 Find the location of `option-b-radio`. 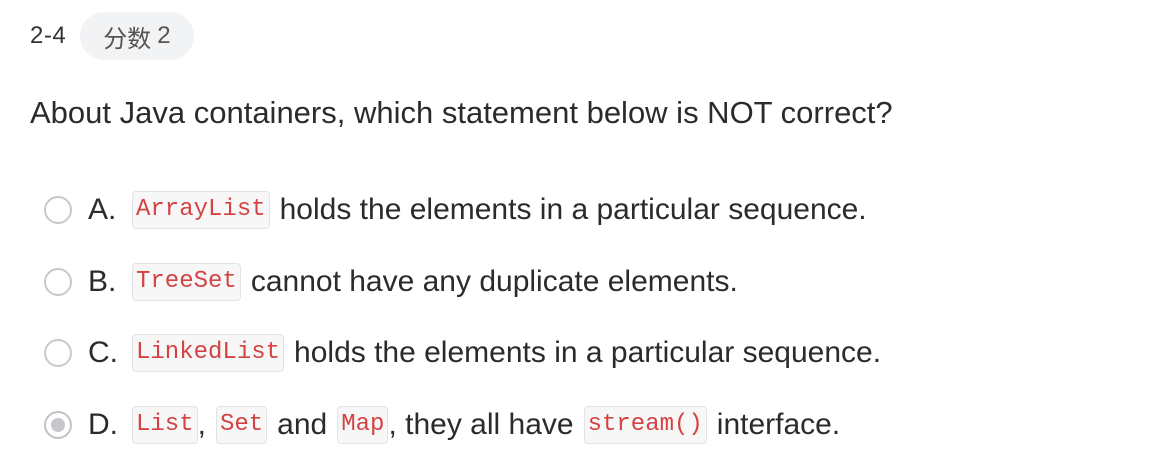

option-b-radio is located at coordinates (58, 281).